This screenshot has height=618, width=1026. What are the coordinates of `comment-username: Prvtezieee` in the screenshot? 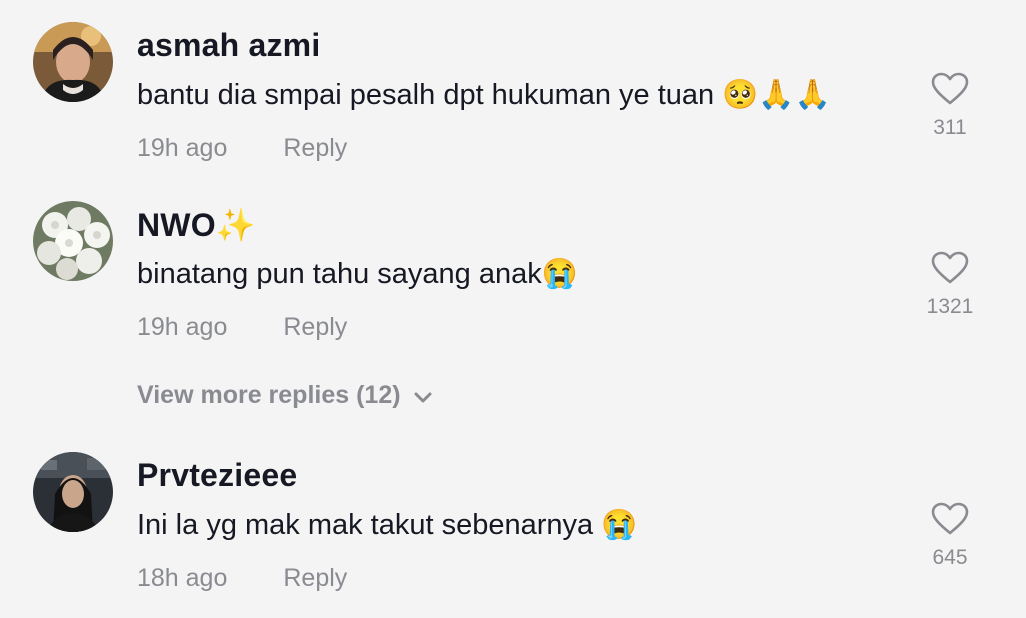 It's located at (217, 475).